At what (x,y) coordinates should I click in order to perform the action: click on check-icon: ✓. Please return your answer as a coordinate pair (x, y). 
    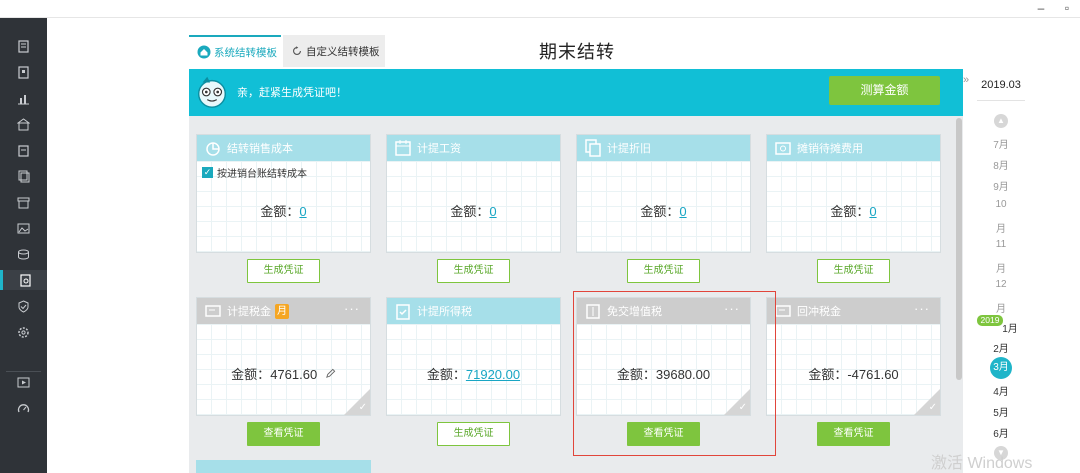
    Looking at the image, I should click on (932, 407).